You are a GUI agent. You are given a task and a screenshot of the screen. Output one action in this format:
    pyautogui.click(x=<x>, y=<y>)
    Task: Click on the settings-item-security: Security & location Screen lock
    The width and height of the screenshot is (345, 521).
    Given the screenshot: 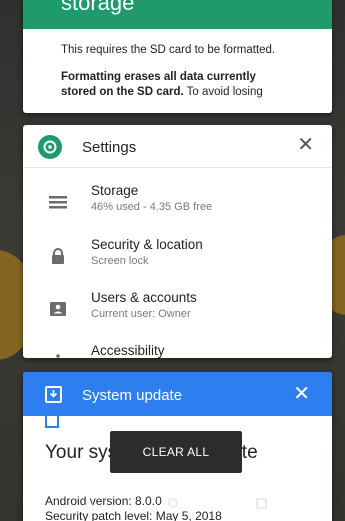 What is the action you would take?
    pyautogui.click(x=177, y=263)
    